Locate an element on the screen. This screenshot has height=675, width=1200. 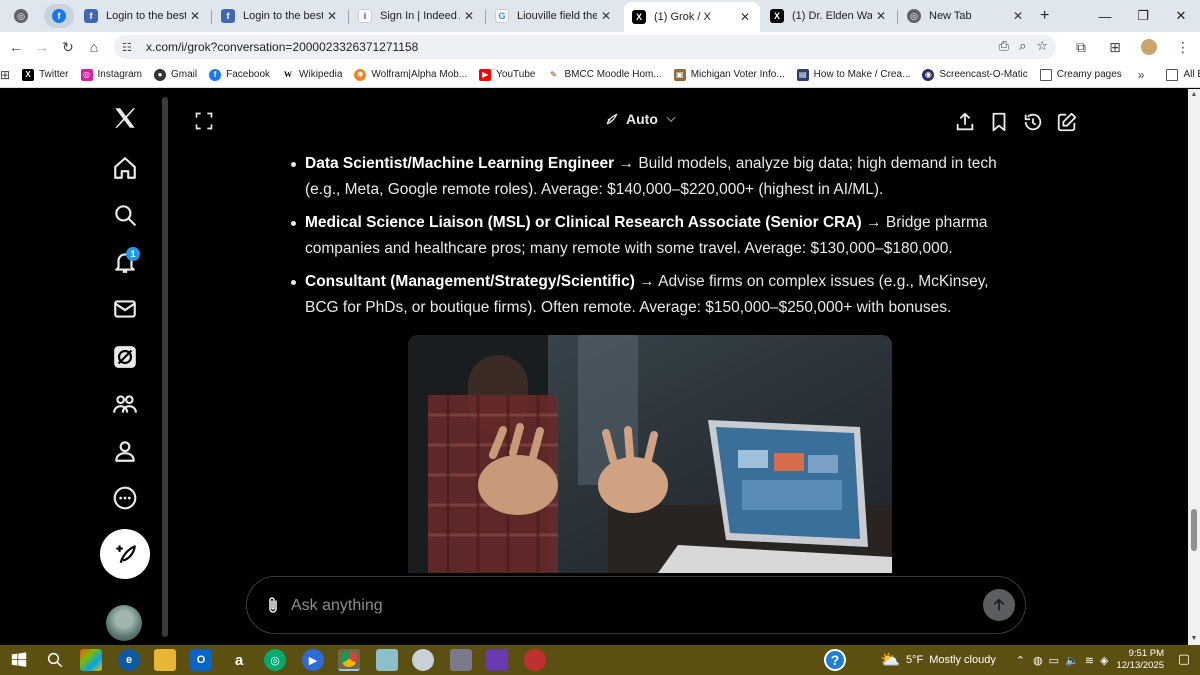
communities-icon is located at coordinates (125, 404).